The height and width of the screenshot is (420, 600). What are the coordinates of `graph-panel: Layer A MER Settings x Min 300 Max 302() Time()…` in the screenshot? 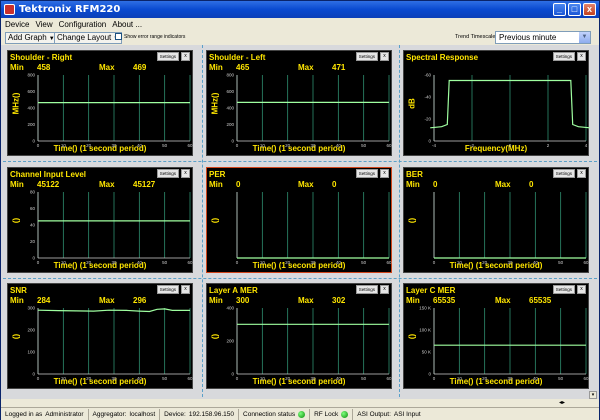 It's located at (299, 336).